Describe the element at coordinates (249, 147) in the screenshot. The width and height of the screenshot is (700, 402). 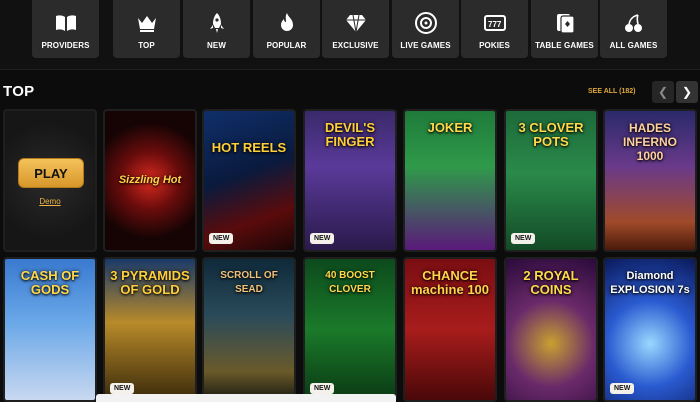
I see `game-title: HOT REELS` at that location.